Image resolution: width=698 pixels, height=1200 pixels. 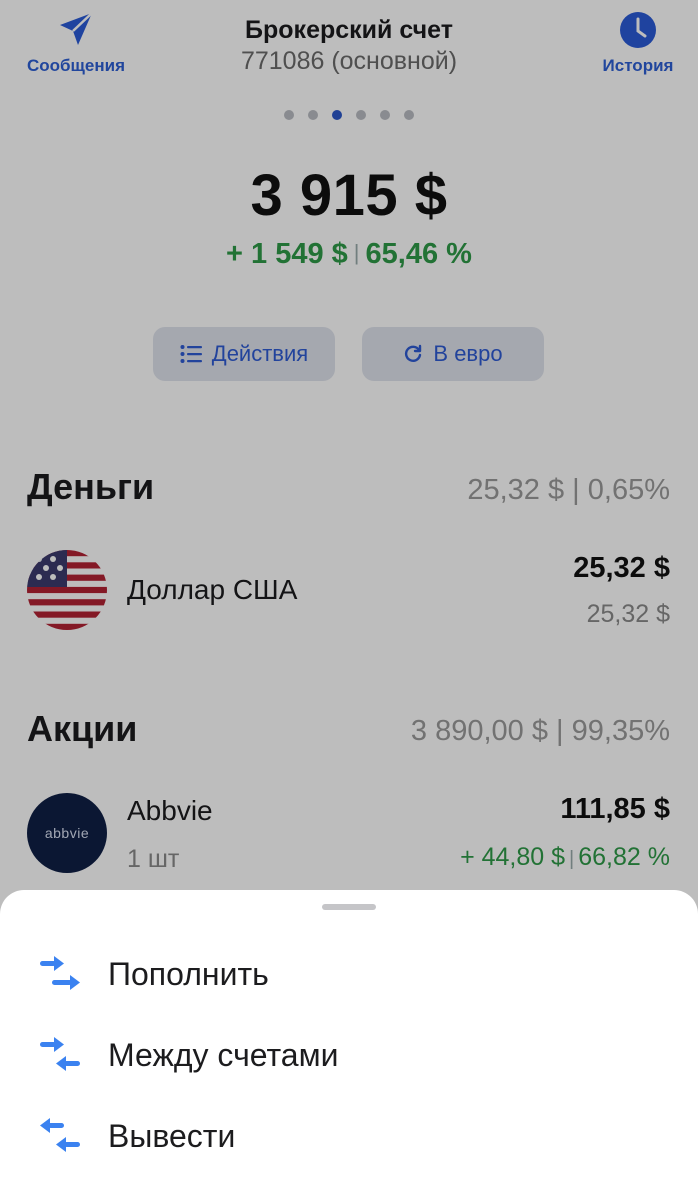 What do you see at coordinates (60, 973) in the screenshot?
I see `transfer-in-icon` at bounding box center [60, 973].